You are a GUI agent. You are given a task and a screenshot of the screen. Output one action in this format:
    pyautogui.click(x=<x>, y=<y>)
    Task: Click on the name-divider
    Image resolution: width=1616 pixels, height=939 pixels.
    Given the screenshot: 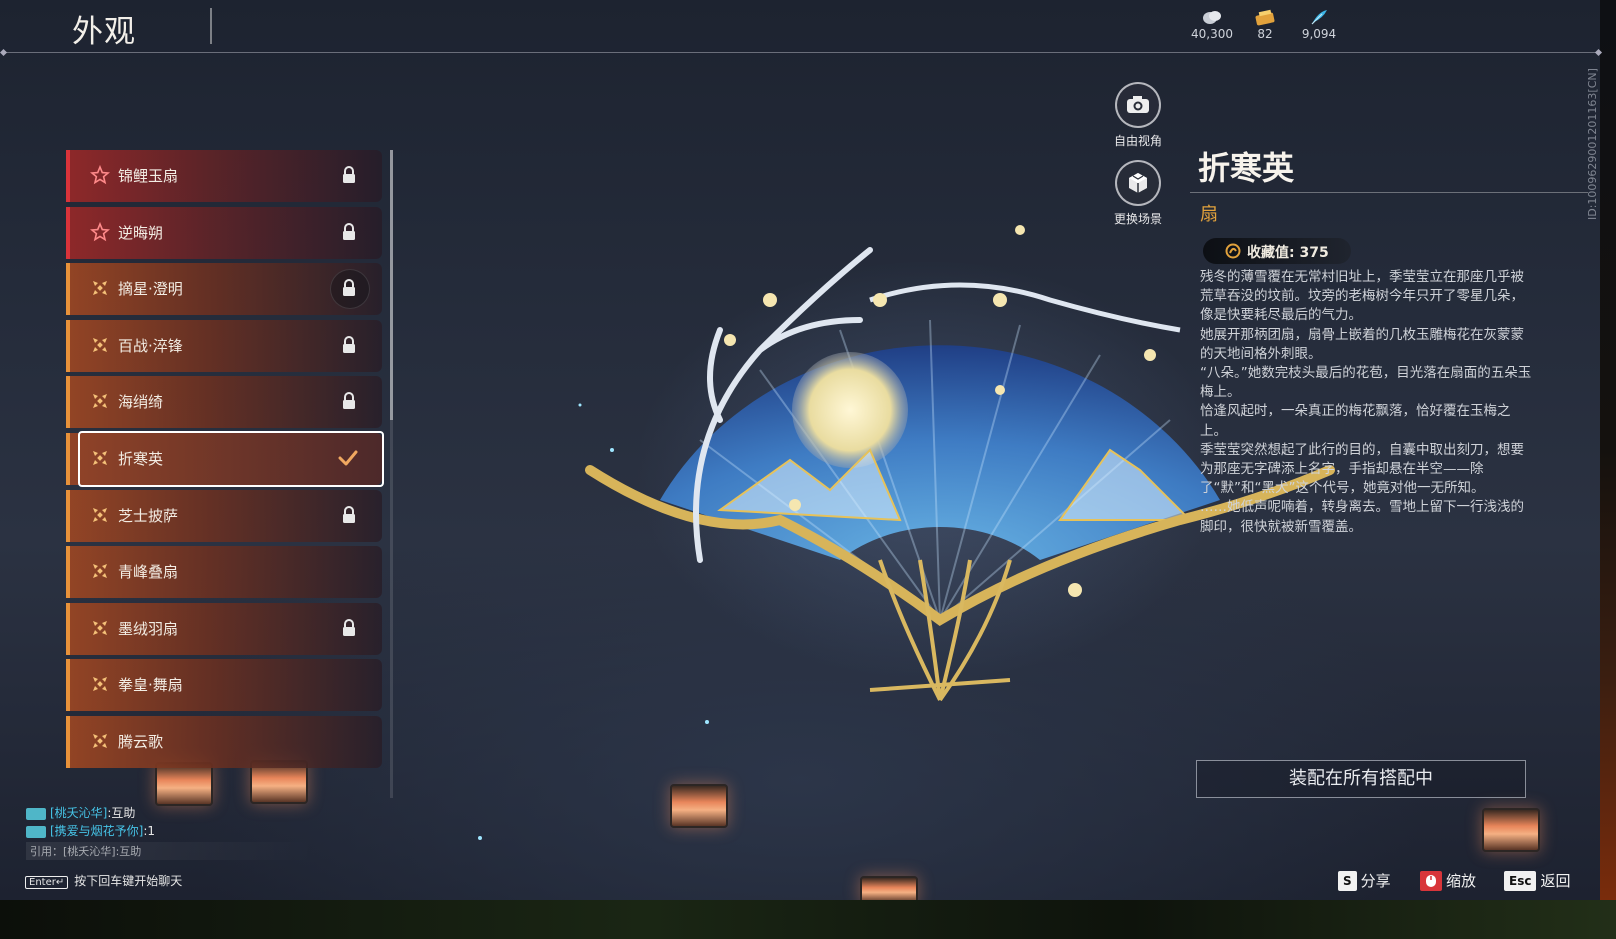 What is the action you would take?
    pyautogui.click(x=1389, y=192)
    